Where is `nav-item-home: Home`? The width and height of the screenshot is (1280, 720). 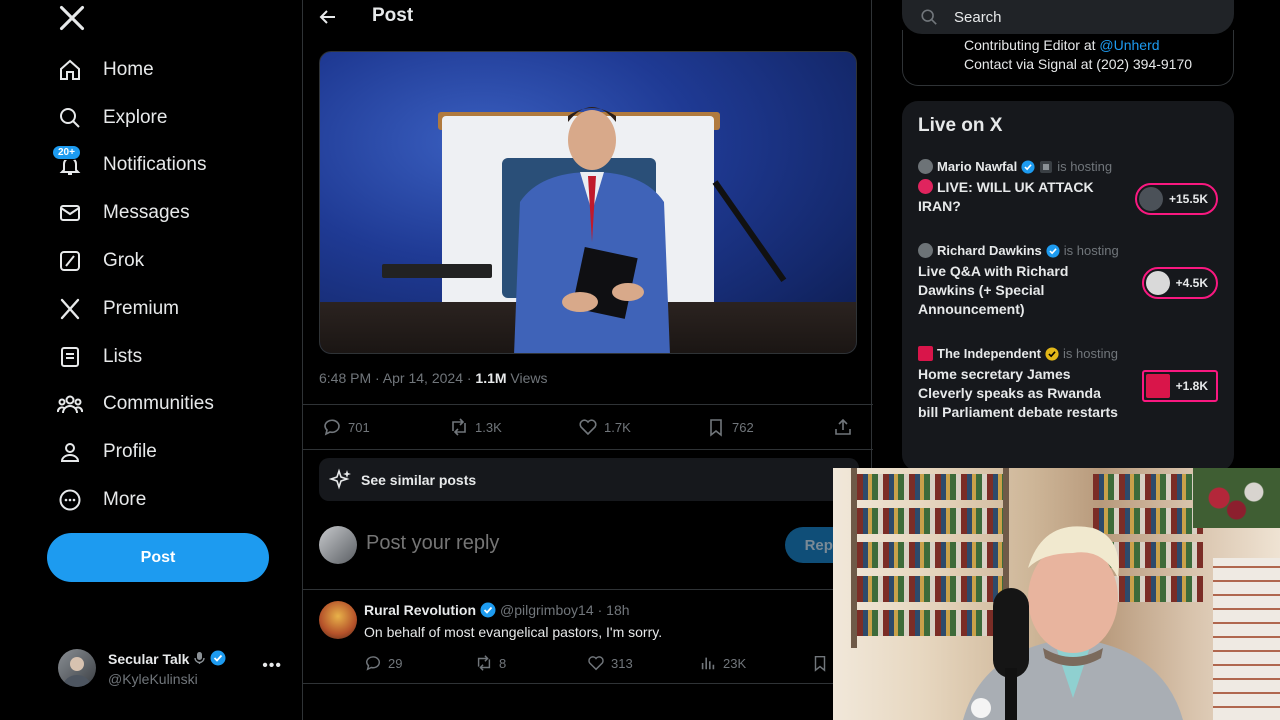 nav-item-home: Home is located at coordinates (135, 70).